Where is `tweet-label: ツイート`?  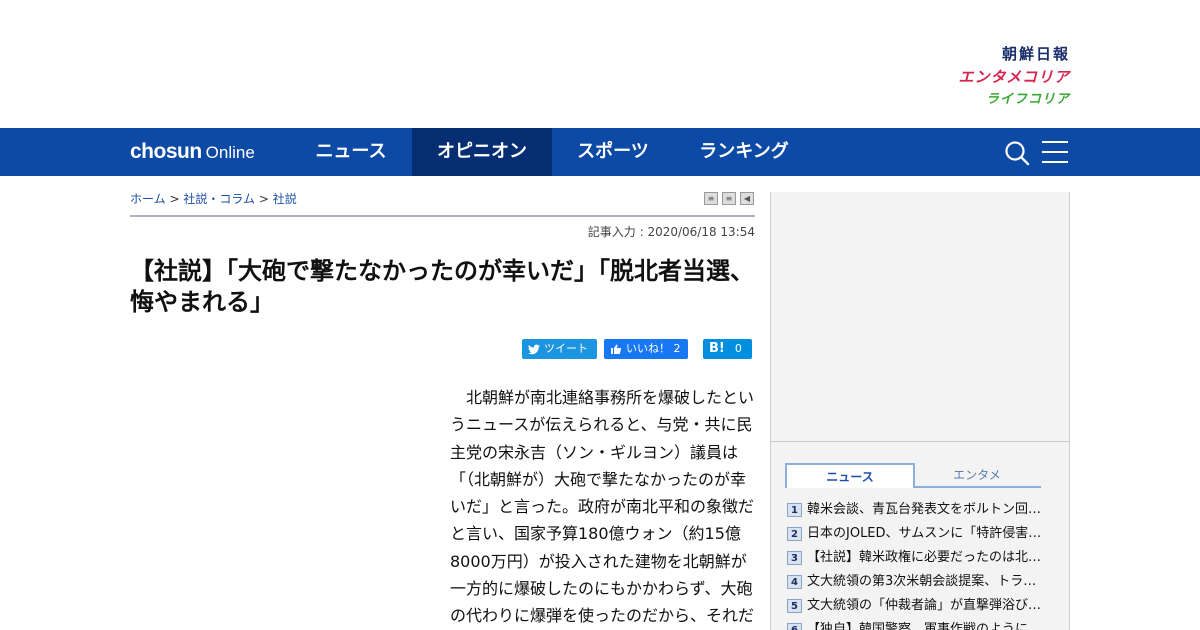 tweet-label: ツイート is located at coordinates (566, 348).